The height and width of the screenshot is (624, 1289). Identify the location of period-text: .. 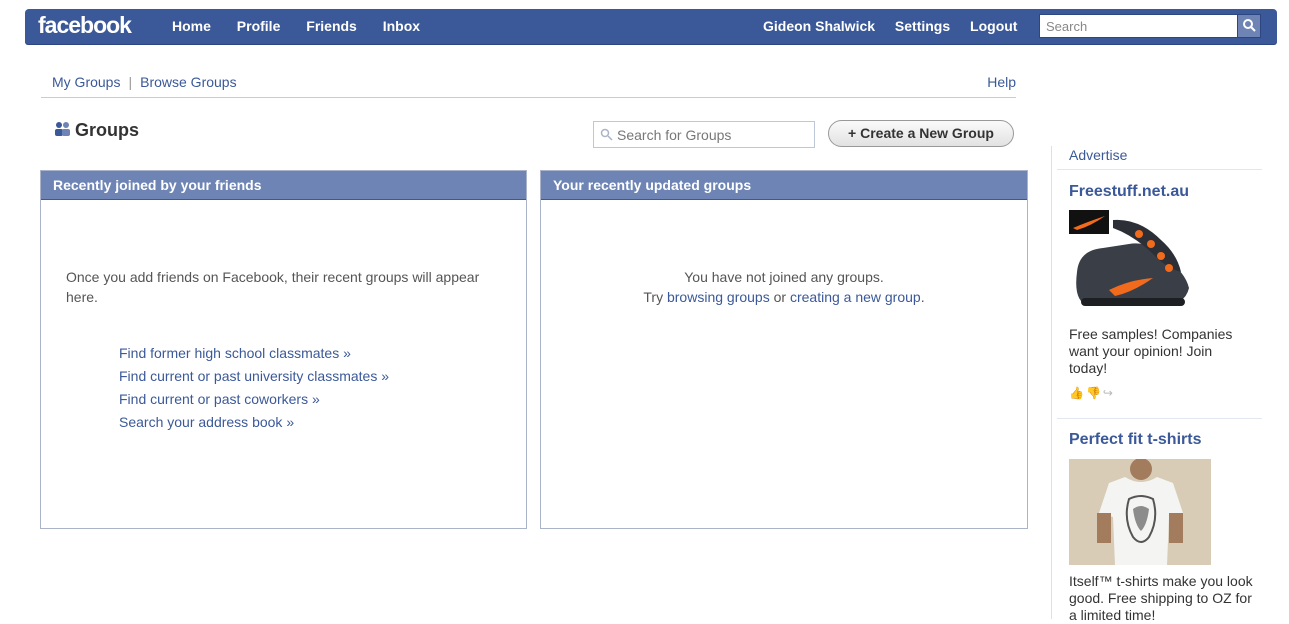
(922, 297).